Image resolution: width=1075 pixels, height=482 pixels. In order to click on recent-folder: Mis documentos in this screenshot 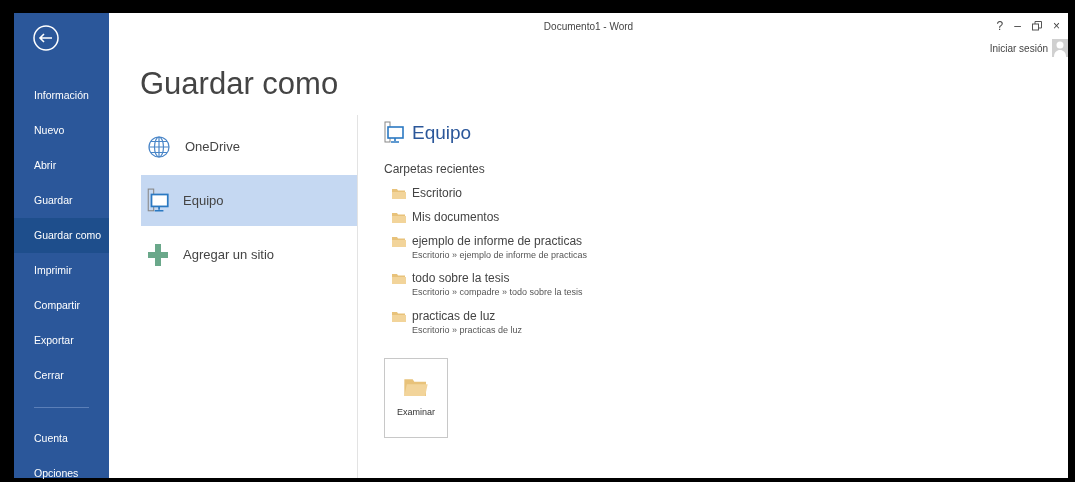, I will do `click(445, 216)`.